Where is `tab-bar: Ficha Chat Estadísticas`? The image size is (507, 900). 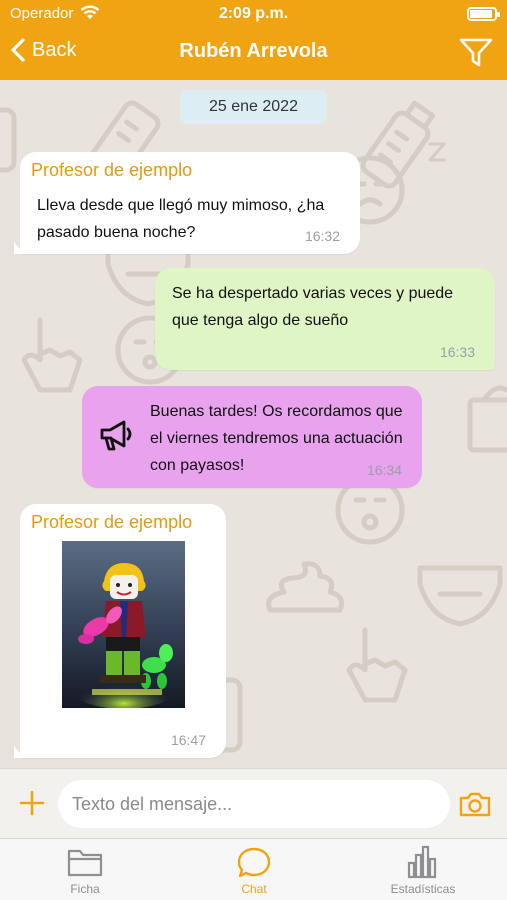
tab-bar: Ficha Chat Estadísticas is located at coordinates (253, 869).